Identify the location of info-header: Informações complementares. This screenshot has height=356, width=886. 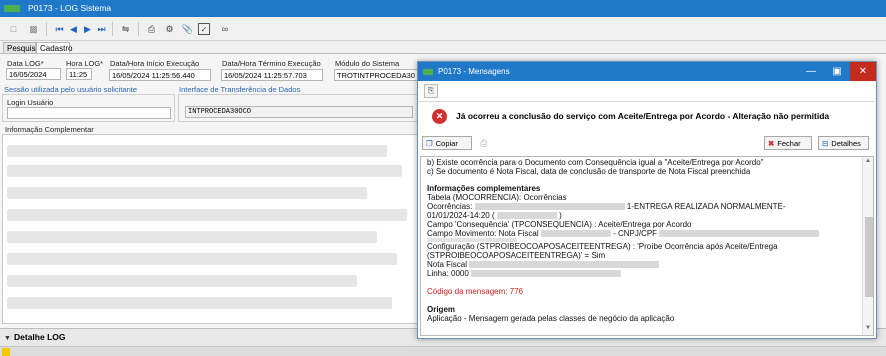
(484, 188).